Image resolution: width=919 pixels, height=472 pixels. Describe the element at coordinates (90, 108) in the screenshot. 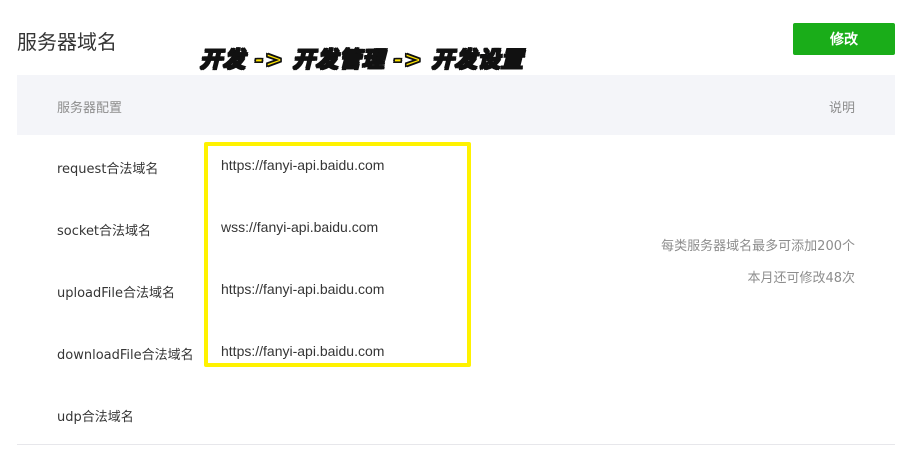

I see `column-header-server-config: 服务器配置` at that location.